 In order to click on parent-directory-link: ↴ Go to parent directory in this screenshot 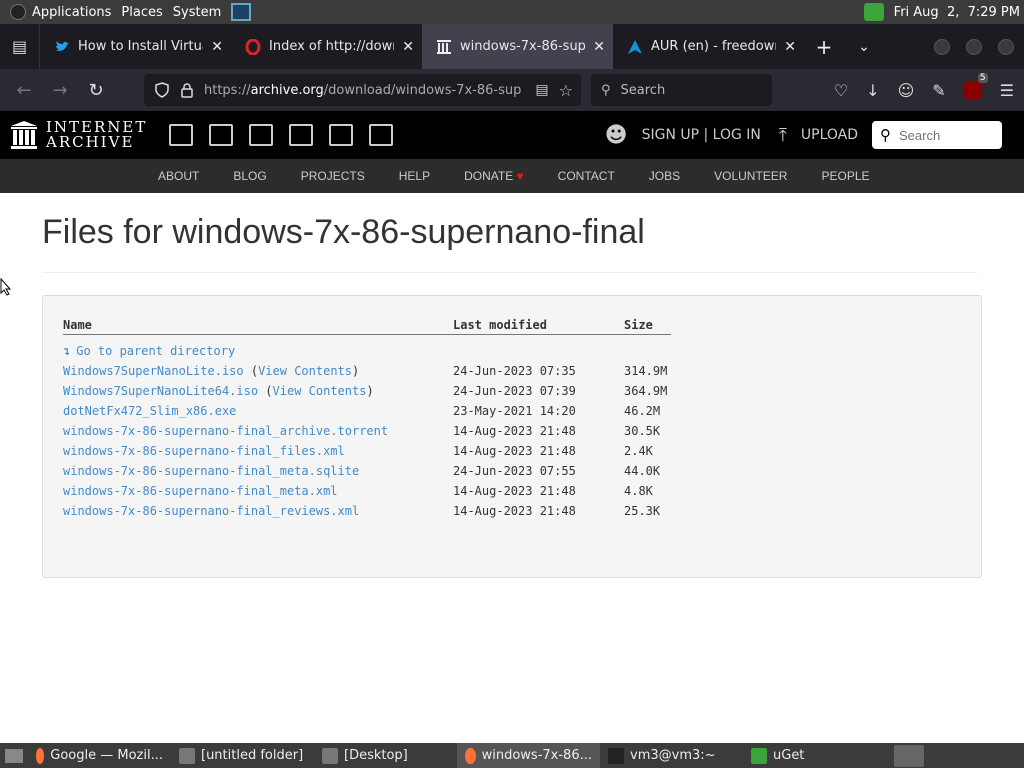, I will do `click(149, 351)`.